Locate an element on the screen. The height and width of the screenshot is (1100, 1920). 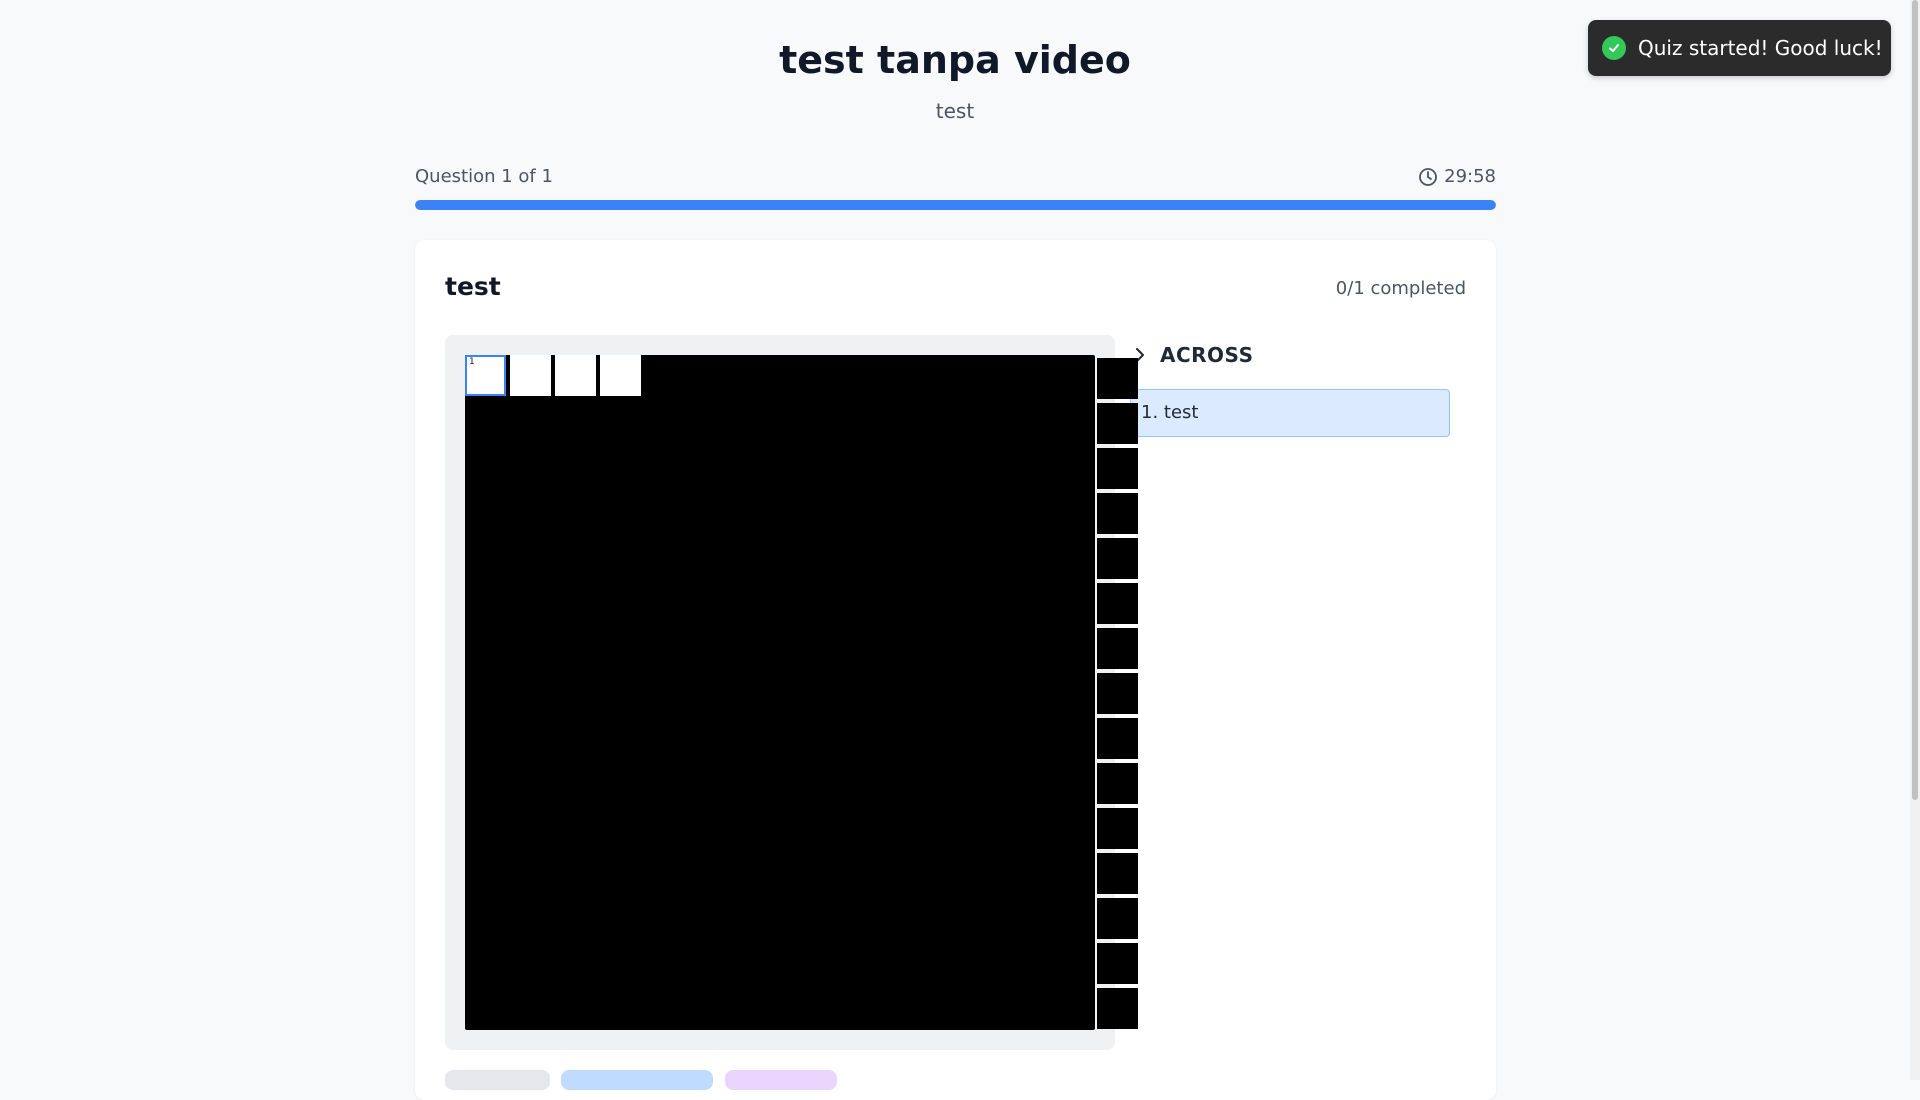
cell-number: 1 is located at coordinates (472, 362).